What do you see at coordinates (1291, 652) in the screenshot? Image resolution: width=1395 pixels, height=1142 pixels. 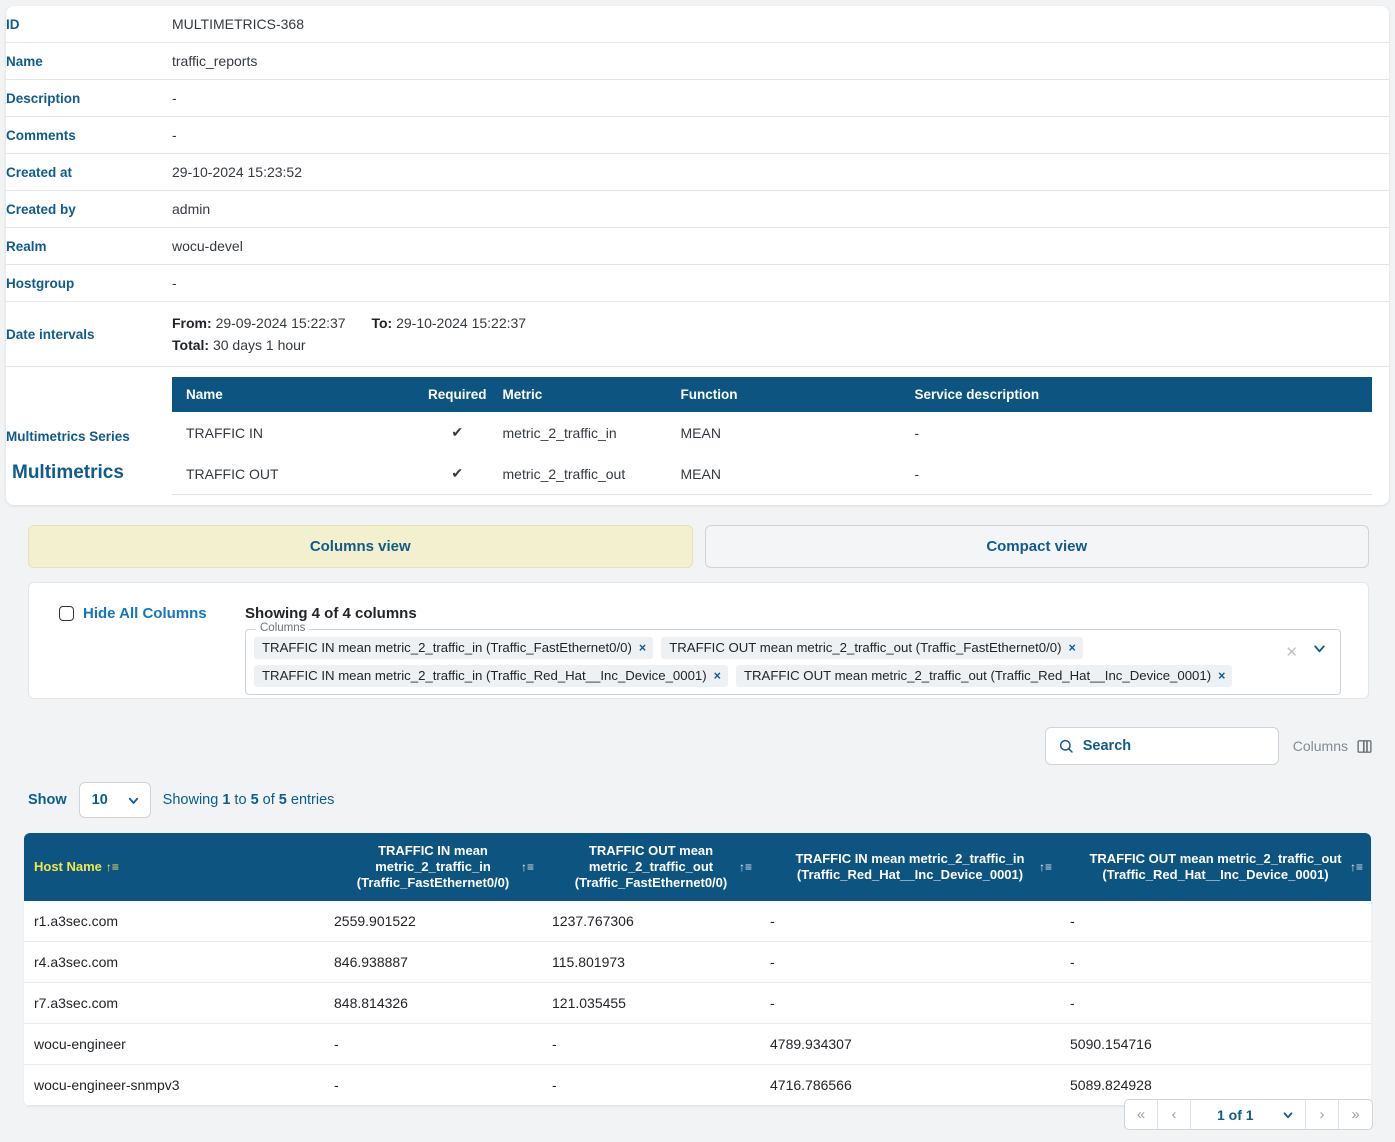 I see `clear-all-icon: ✕` at bounding box center [1291, 652].